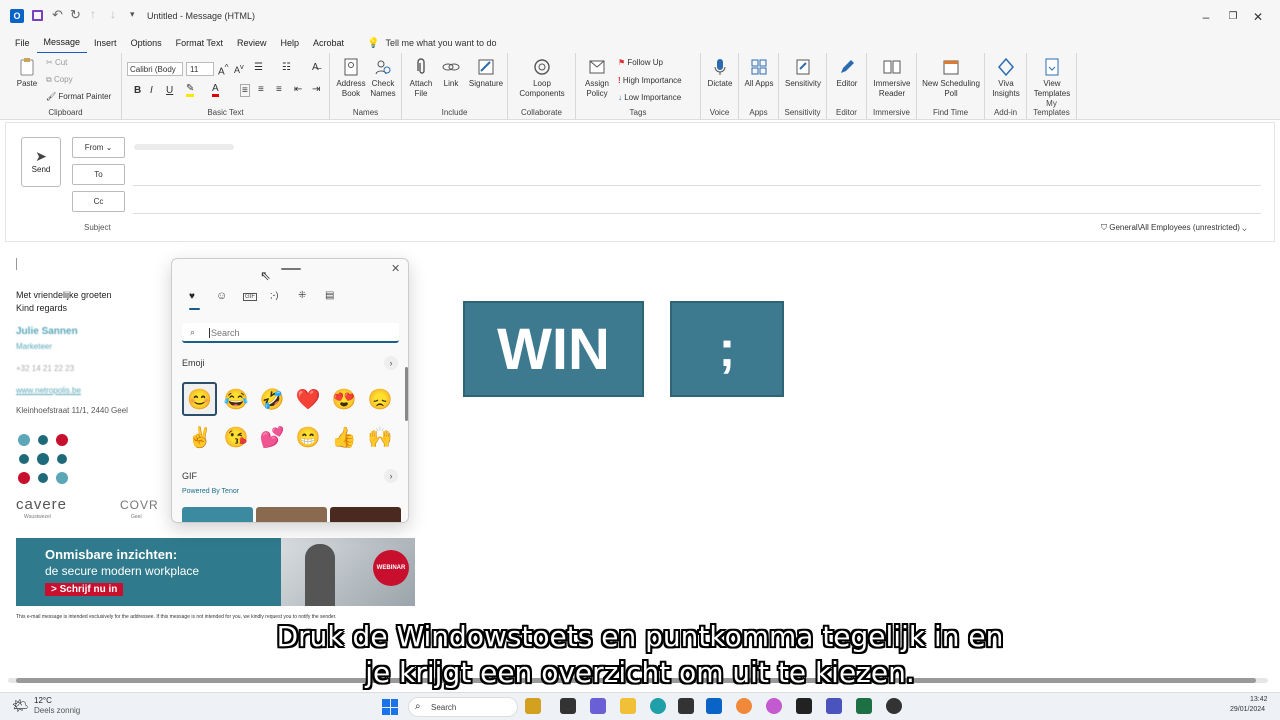 This screenshot has width=1280, height=720. Describe the element at coordinates (78, 96) in the screenshot. I see `format-painter-button: 🖌 Format Painter` at that location.